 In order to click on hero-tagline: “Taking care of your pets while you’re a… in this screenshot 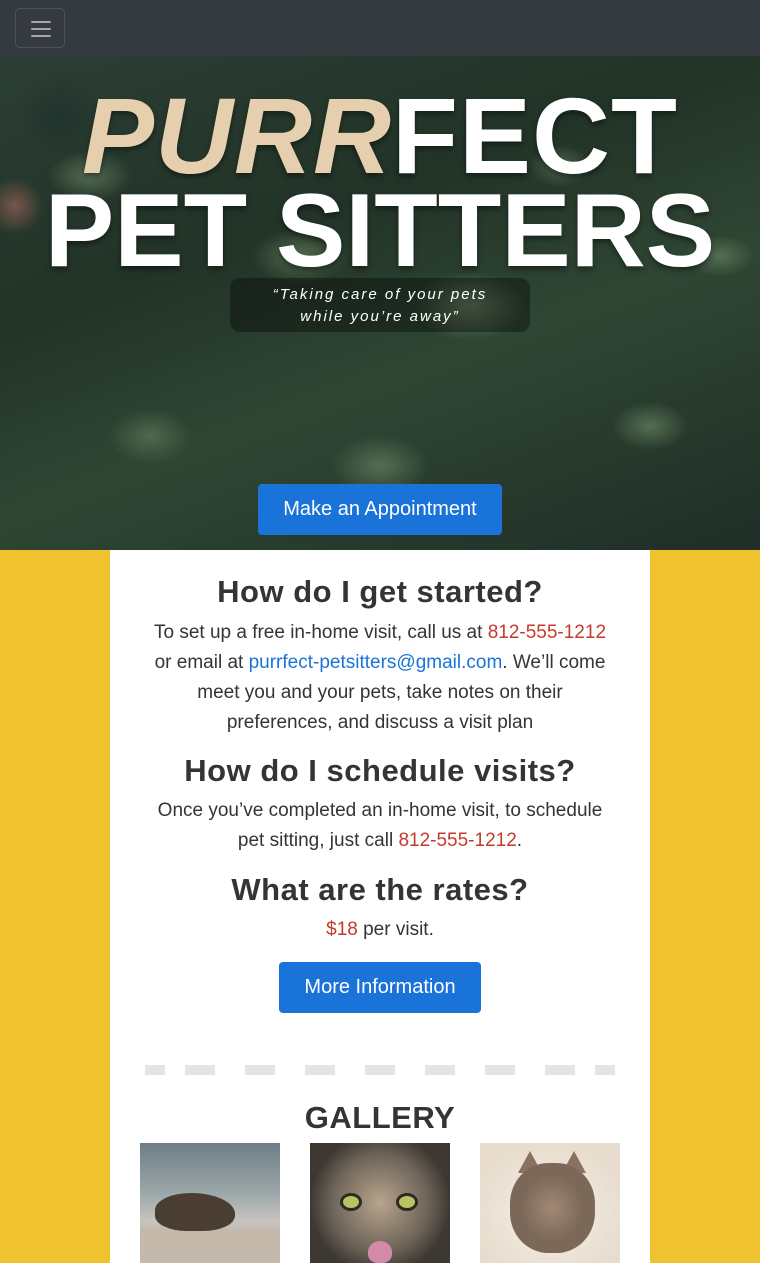, I will do `click(380, 305)`.